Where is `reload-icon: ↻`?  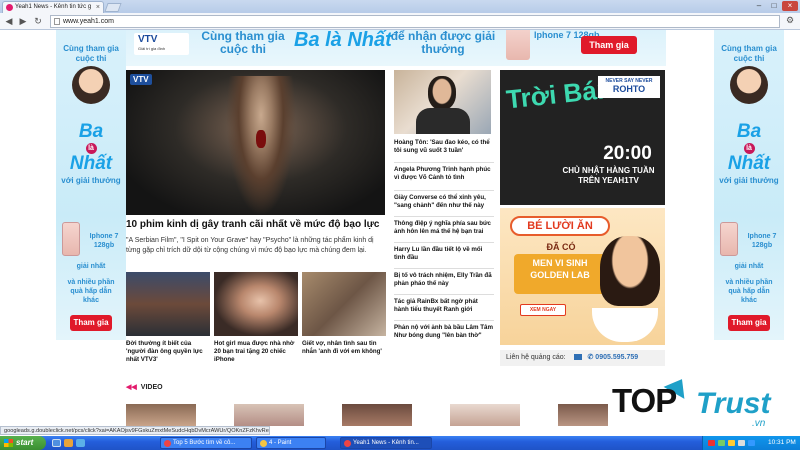 reload-icon: ↻ is located at coordinates (38, 21).